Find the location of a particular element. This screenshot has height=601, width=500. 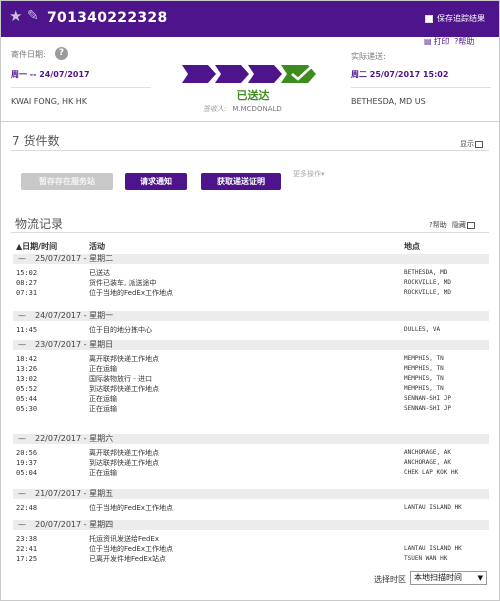

request-notification-button: 请求通知 is located at coordinates (156, 181).